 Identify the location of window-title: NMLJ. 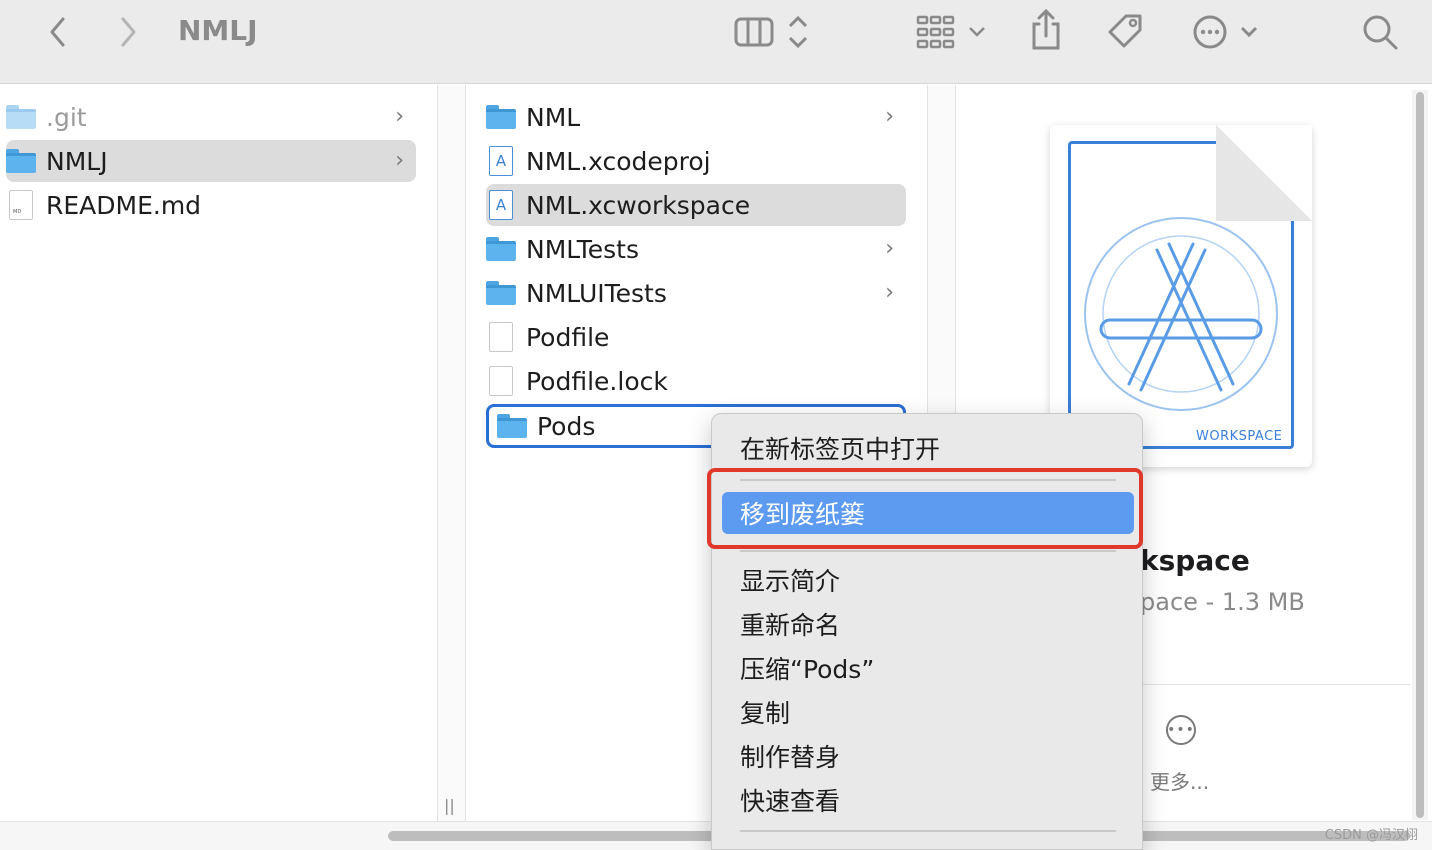
(218, 30).